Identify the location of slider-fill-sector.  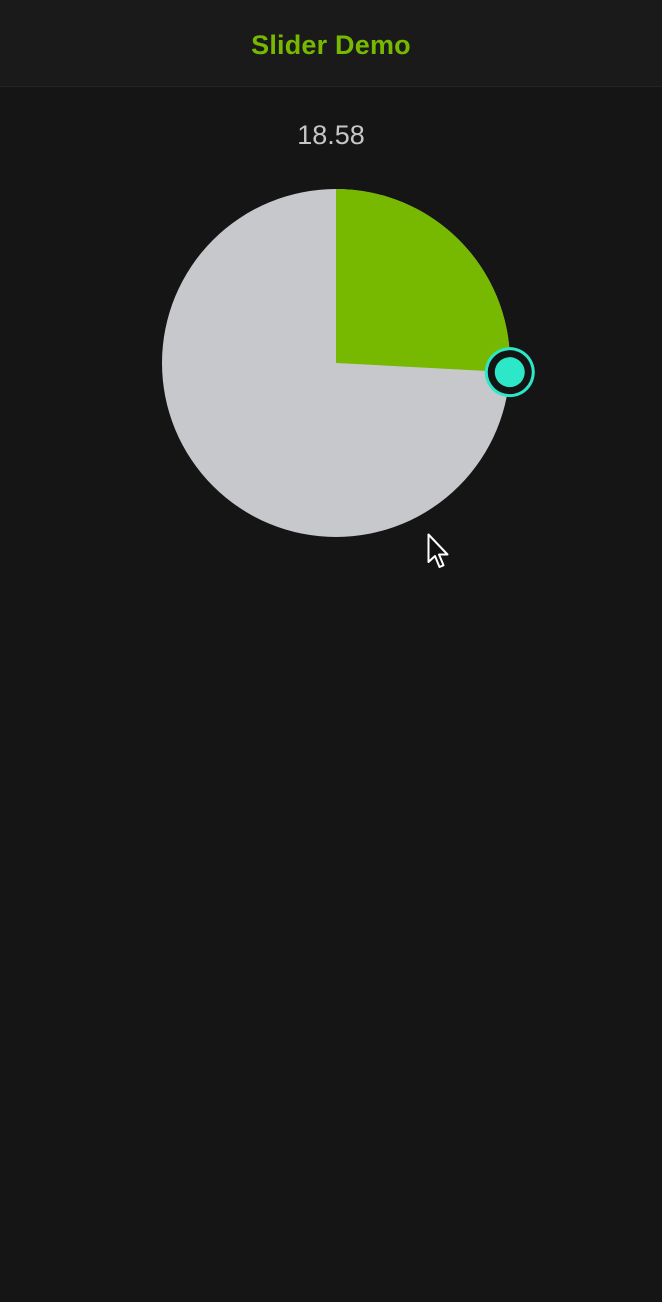
(423, 281).